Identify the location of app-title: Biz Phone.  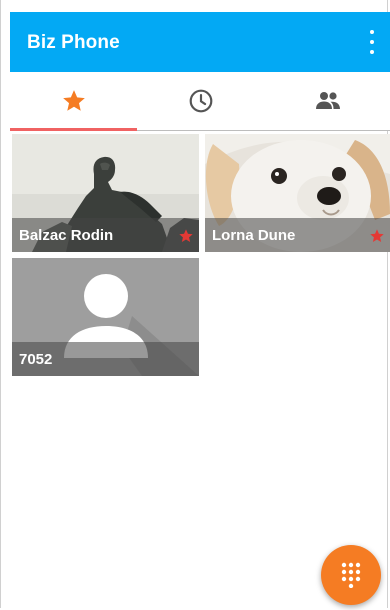
(73, 42).